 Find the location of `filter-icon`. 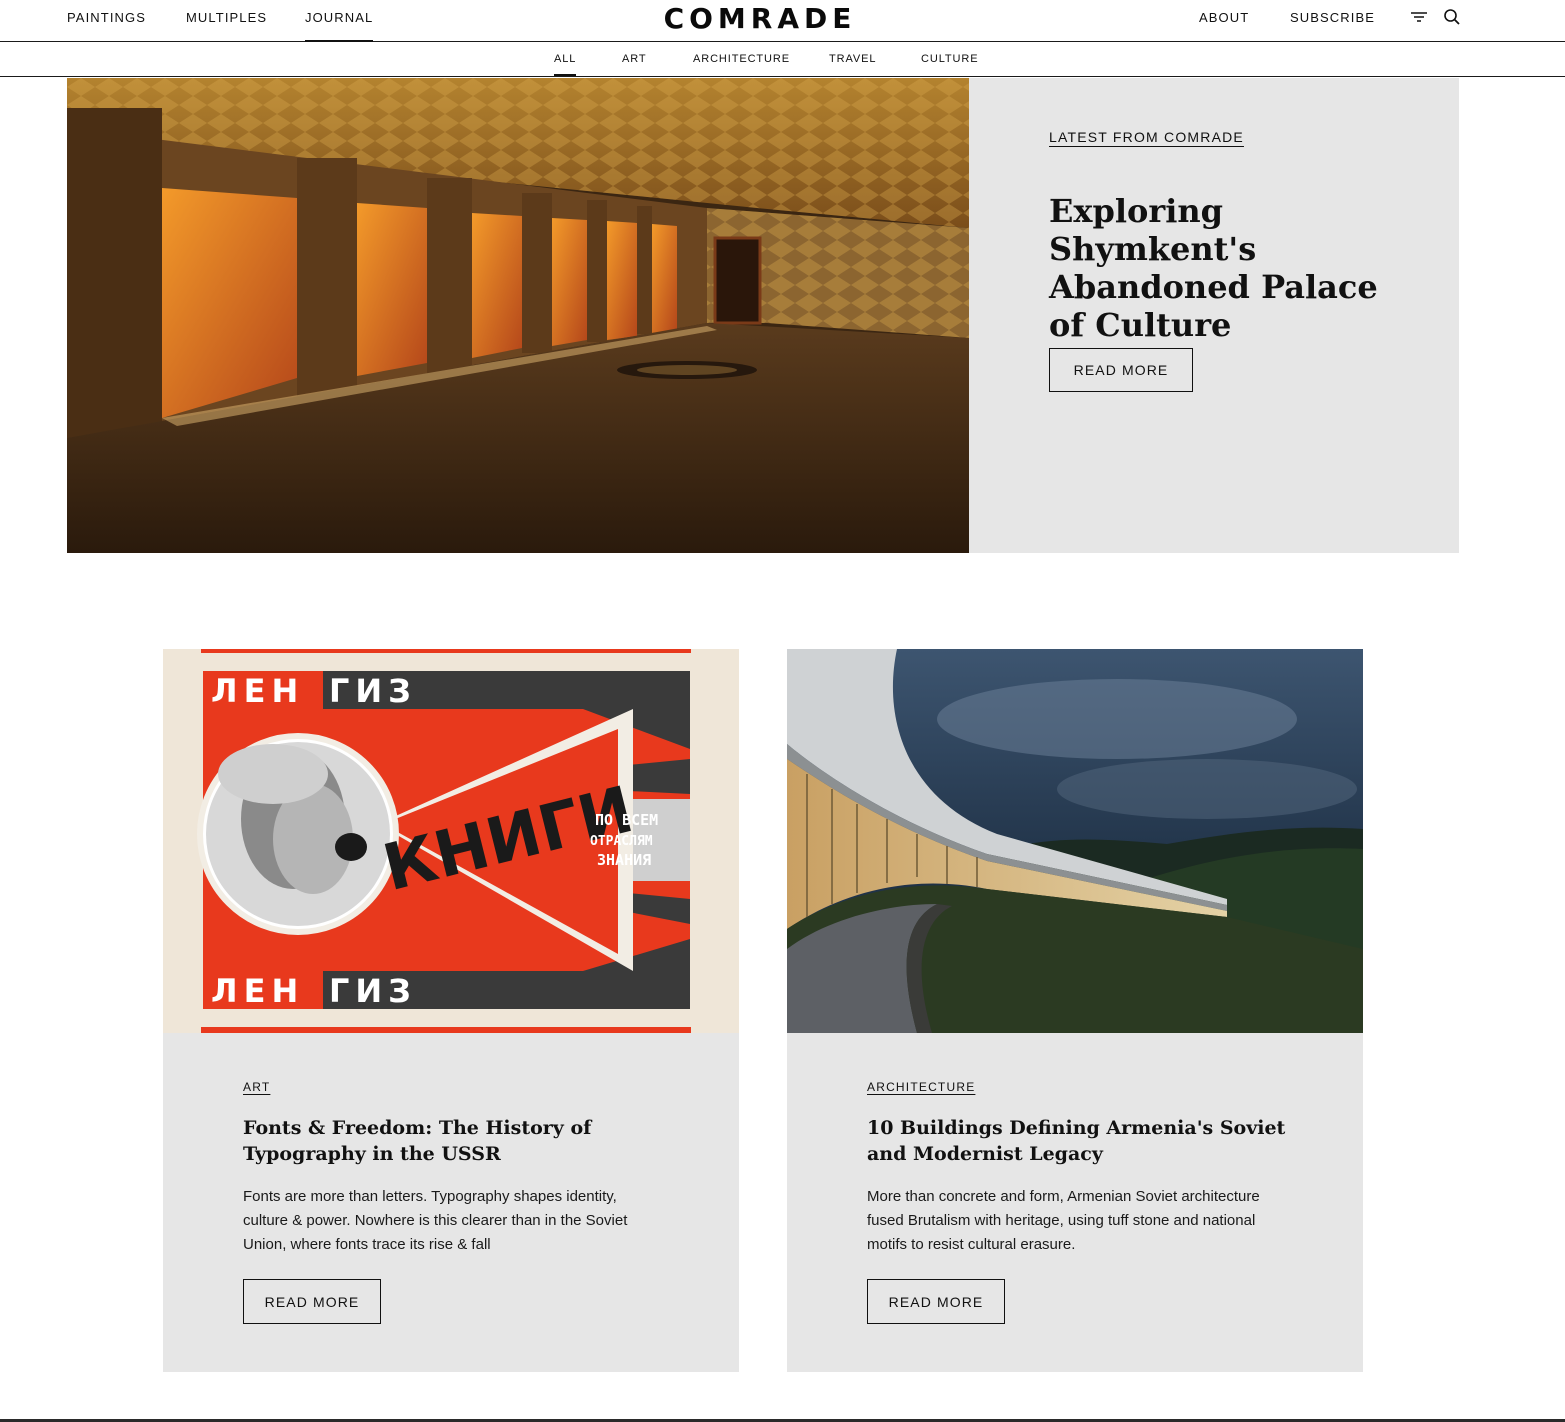

filter-icon is located at coordinates (1419, 17).